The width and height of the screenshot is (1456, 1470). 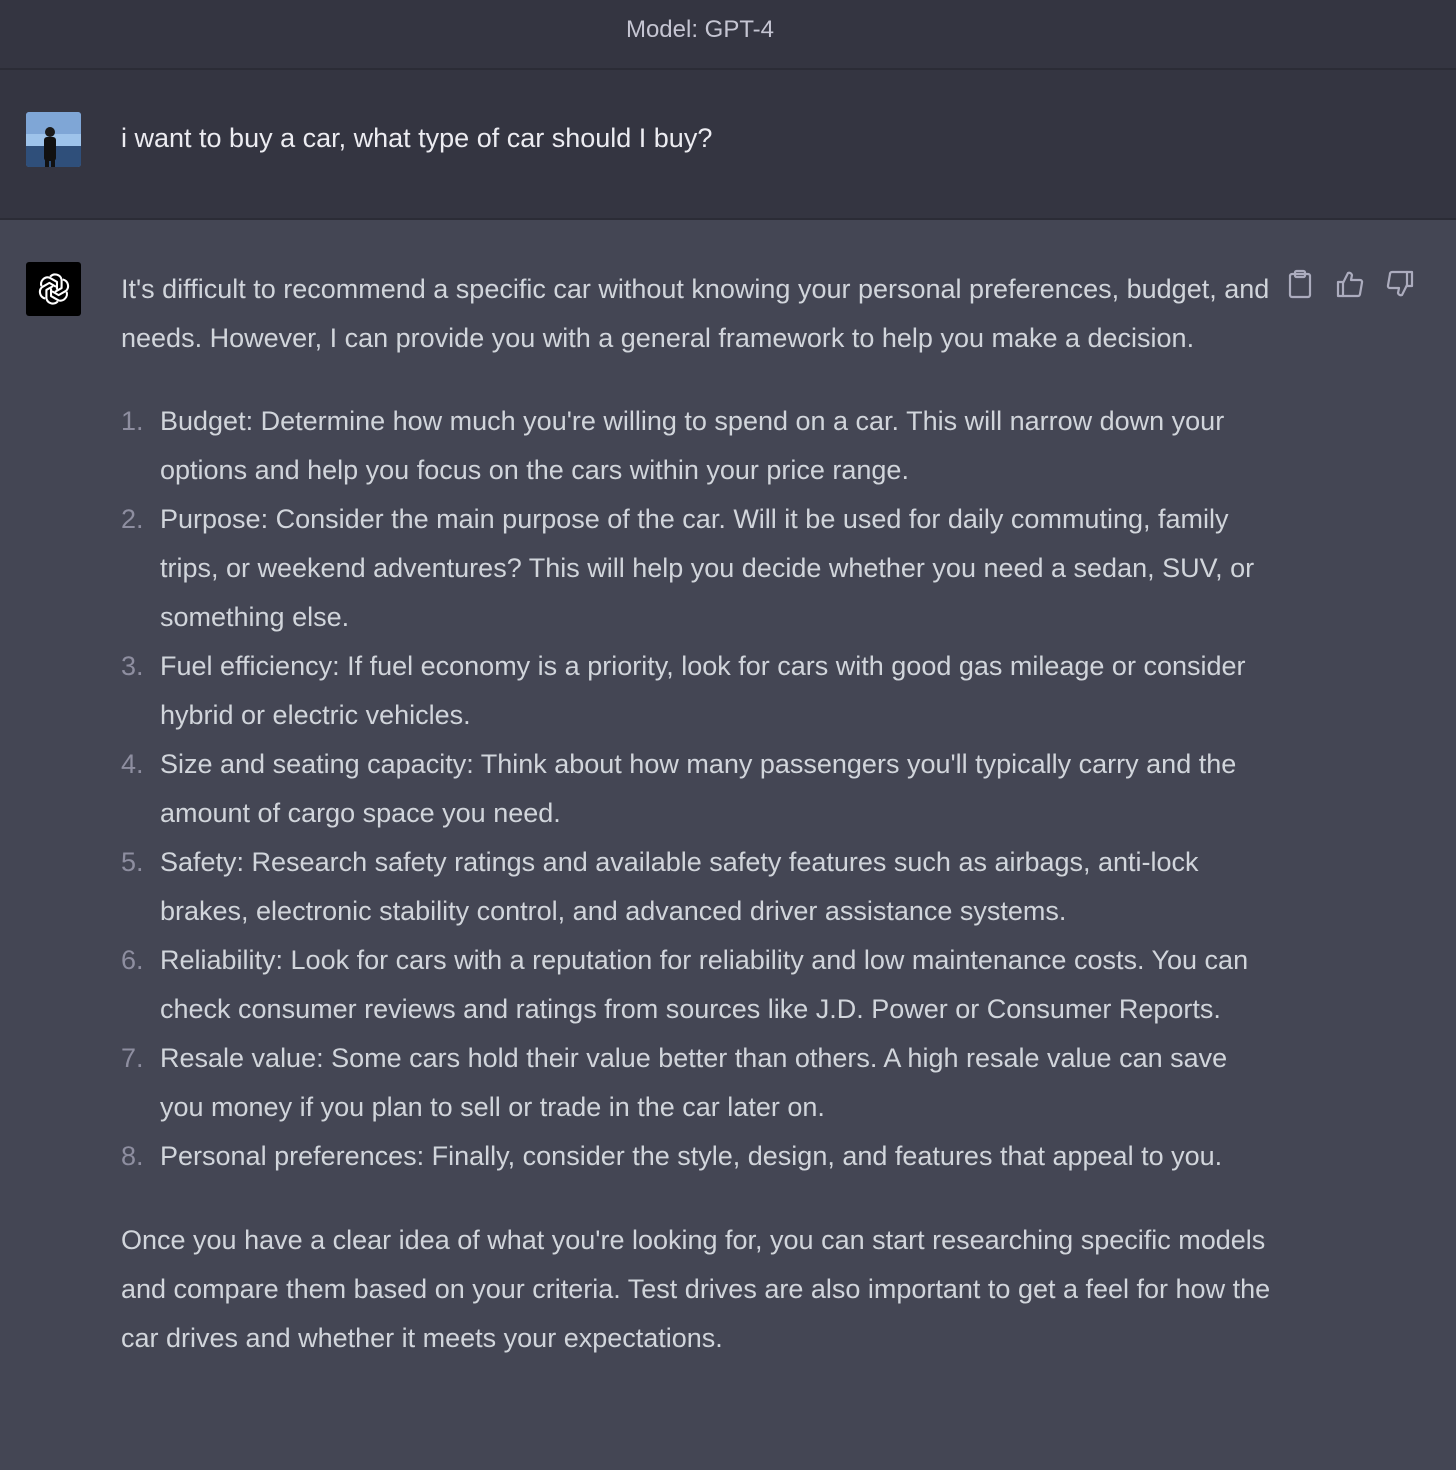 What do you see at coordinates (132, 862) in the screenshot?
I see `list-number: 5.` at bounding box center [132, 862].